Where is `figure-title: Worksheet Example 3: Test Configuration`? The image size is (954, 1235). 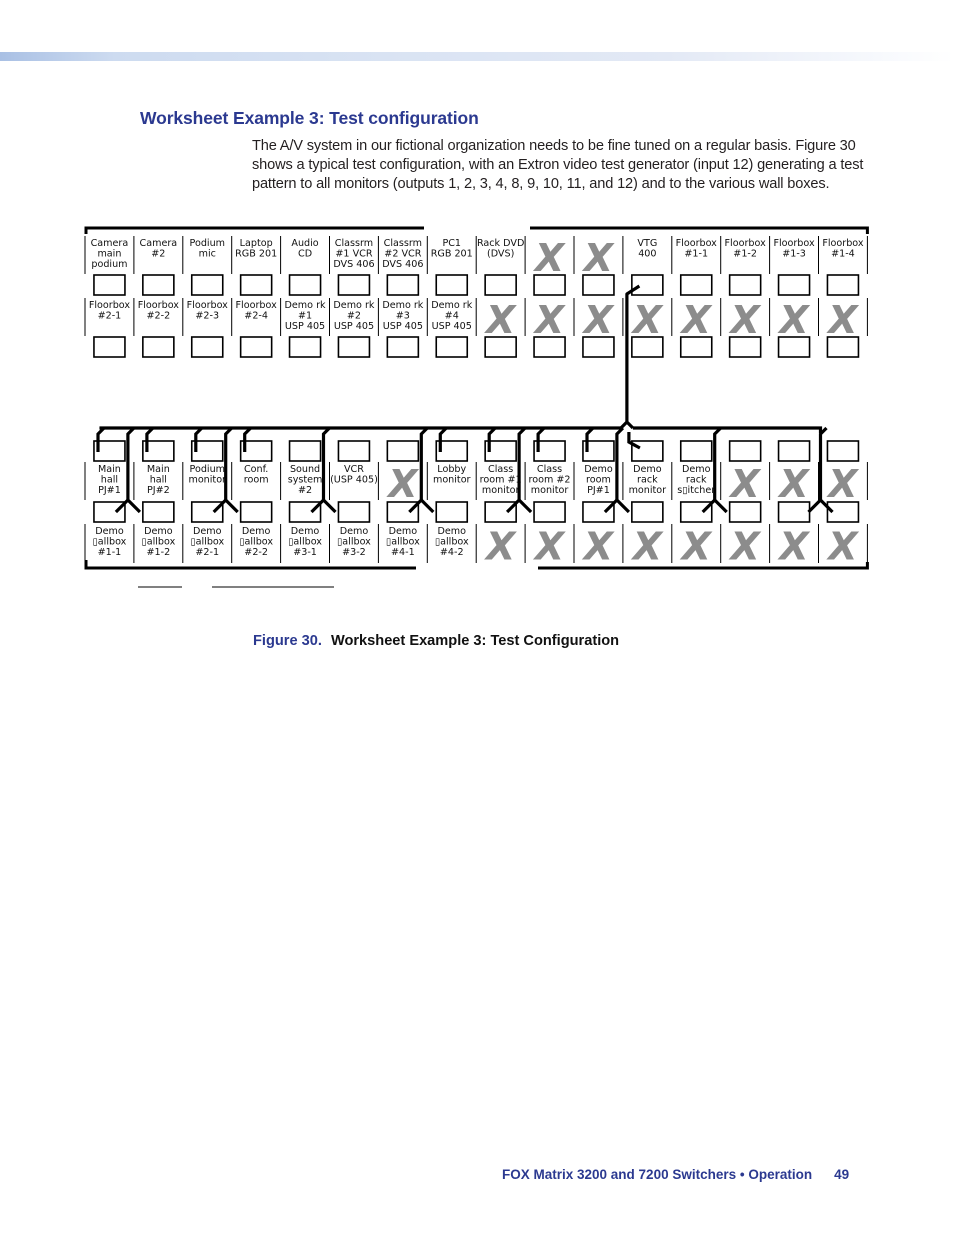
figure-title: Worksheet Example 3: Test Configuration is located at coordinates (475, 641).